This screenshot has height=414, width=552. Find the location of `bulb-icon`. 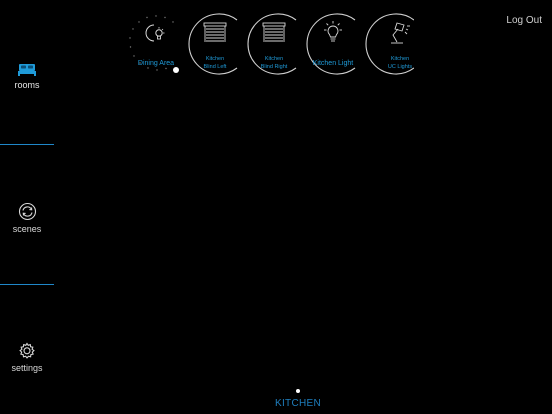

bulb-icon is located at coordinates (333, 31).